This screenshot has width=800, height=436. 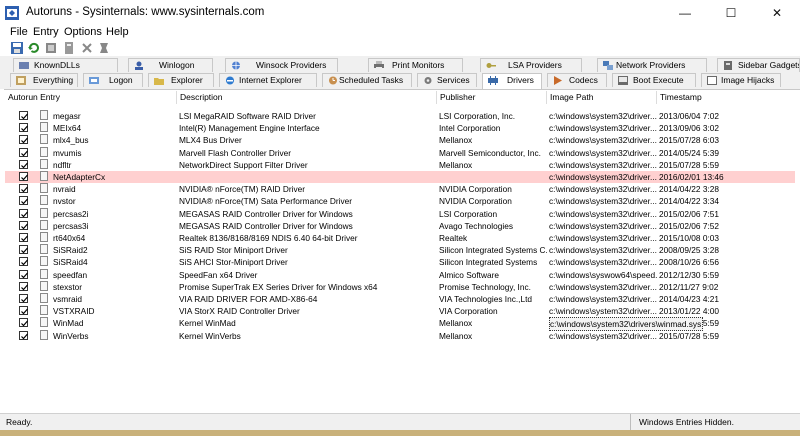 I want to click on tab-image-hijacks: Image Hijacks, so click(x=741, y=80).